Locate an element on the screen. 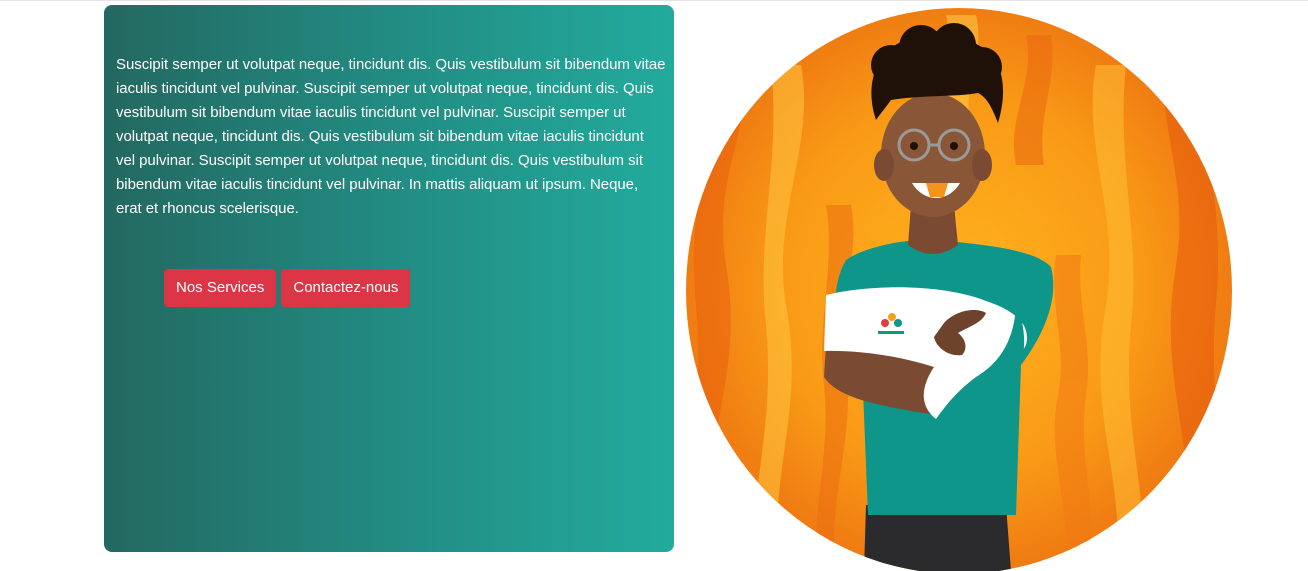 The image size is (1308, 571). services-button: Nos Services is located at coordinates (220, 288).